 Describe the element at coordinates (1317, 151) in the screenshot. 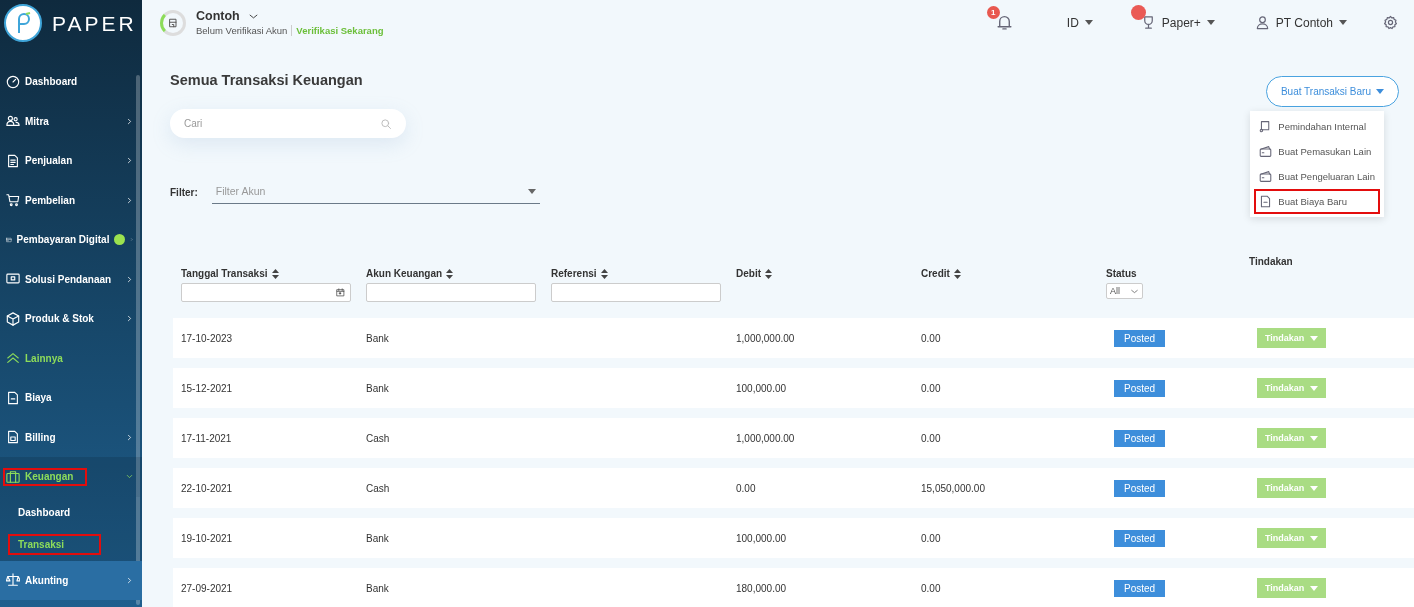

I see `menu-item: Buat Pemasukan Lain` at that location.